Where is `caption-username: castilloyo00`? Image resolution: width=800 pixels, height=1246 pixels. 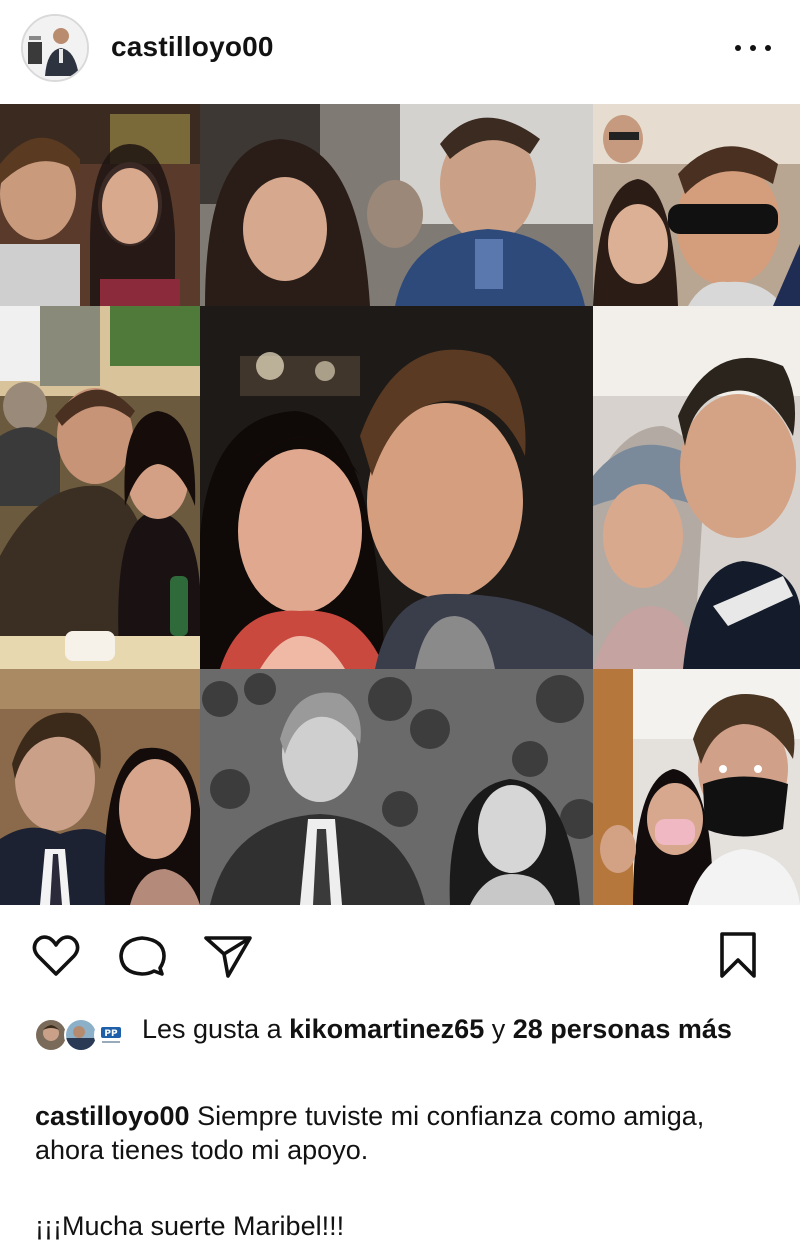 caption-username: castilloyo00 is located at coordinates (112, 1116).